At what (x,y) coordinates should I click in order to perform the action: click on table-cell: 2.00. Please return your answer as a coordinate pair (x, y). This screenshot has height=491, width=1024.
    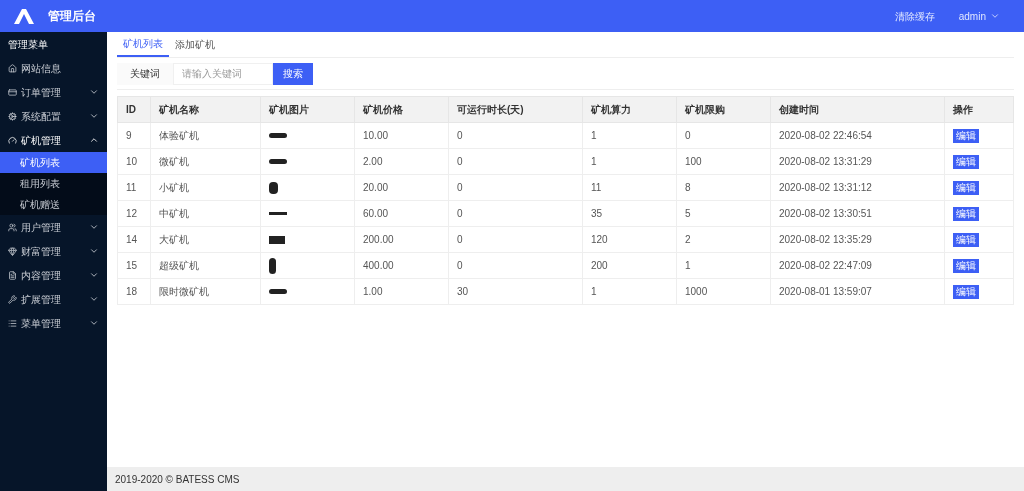
    Looking at the image, I should click on (373, 161).